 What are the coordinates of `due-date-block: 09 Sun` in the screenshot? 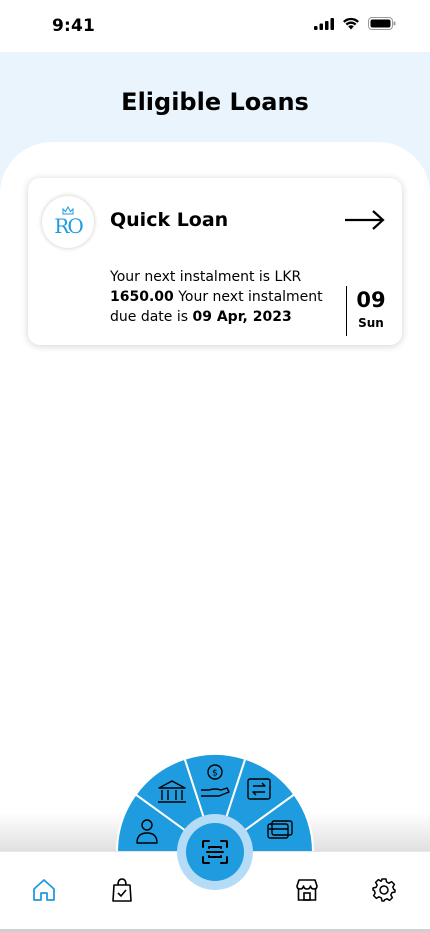 It's located at (371, 311).